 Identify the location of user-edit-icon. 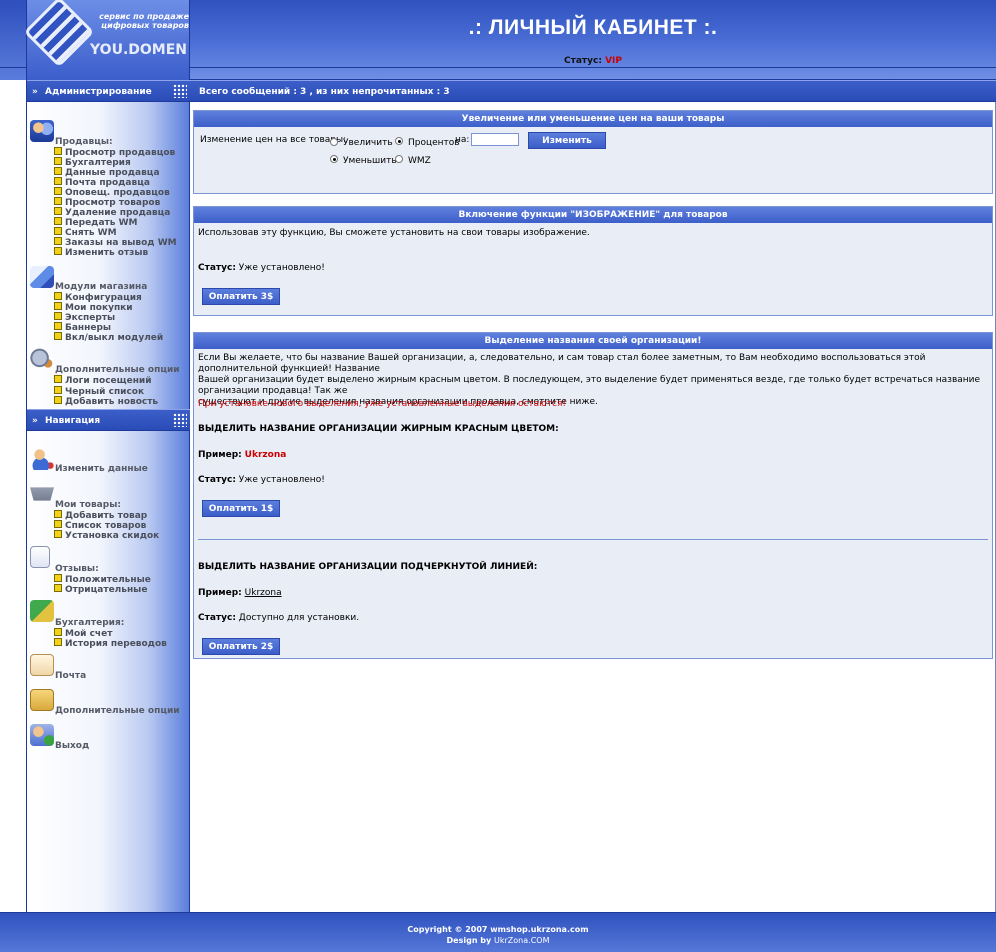
(42, 459).